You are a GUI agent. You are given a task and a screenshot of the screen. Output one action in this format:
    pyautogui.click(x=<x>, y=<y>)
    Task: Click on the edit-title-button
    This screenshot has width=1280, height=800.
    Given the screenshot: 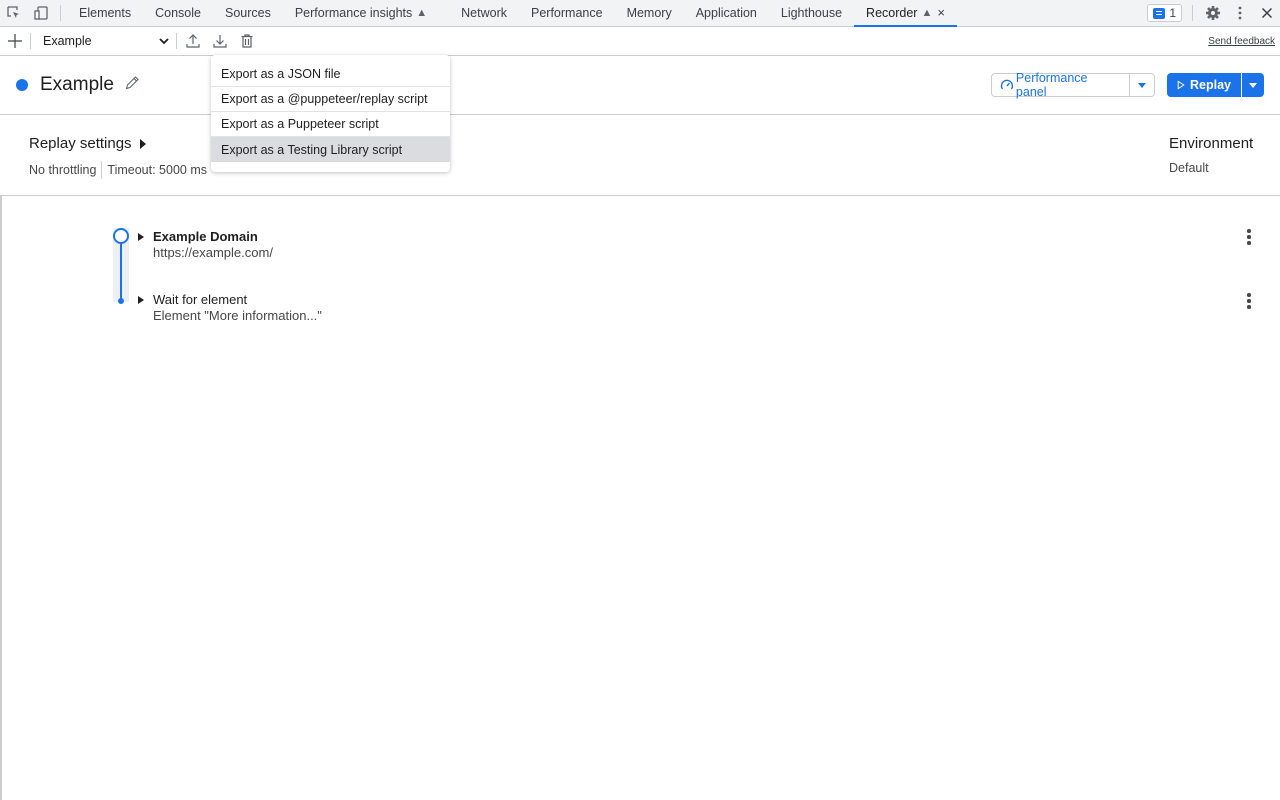 What is the action you would take?
    pyautogui.click(x=132, y=85)
    